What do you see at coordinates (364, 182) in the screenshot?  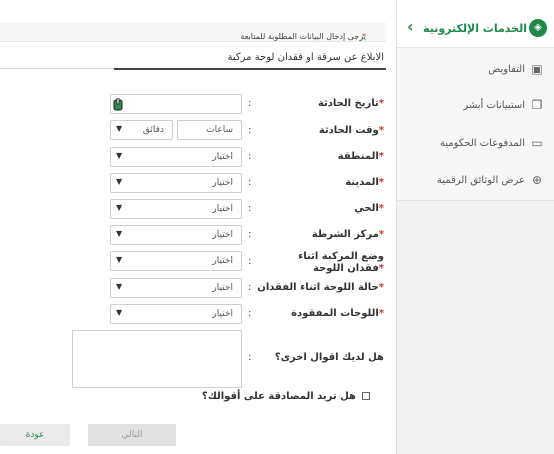 I see `city-label: المدينة*` at bounding box center [364, 182].